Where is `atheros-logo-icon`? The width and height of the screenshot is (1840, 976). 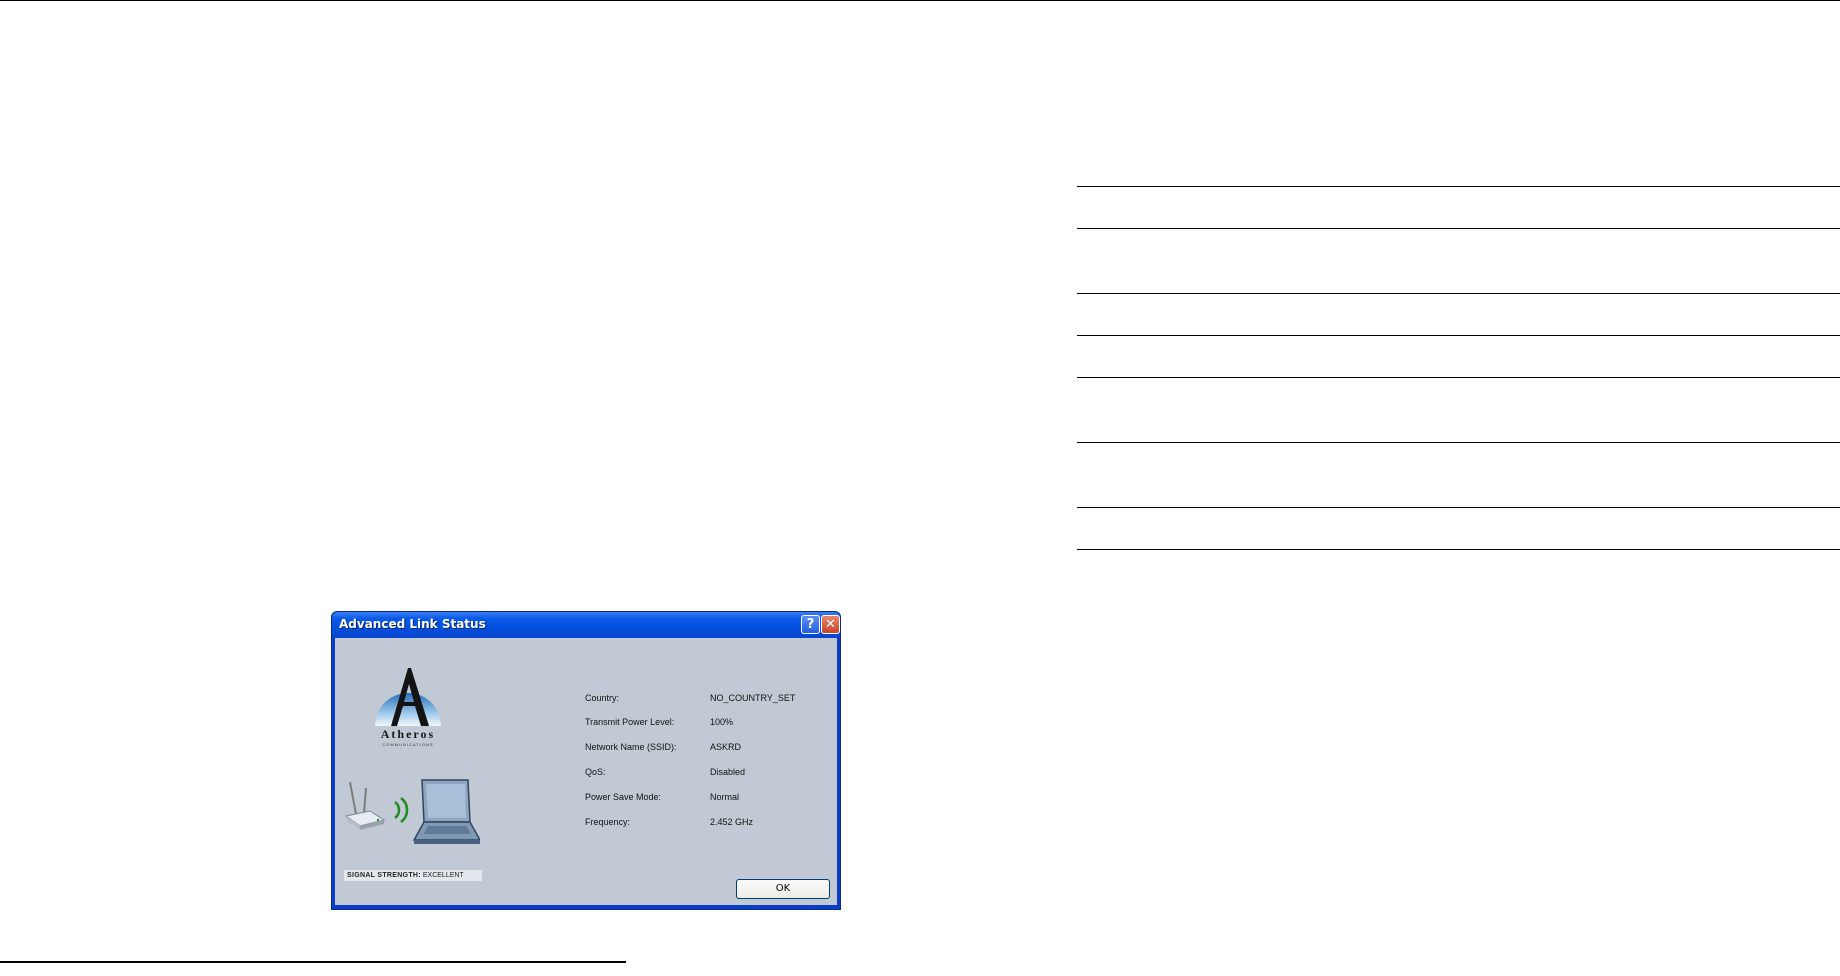
atheros-logo-icon is located at coordinates (408, 697).